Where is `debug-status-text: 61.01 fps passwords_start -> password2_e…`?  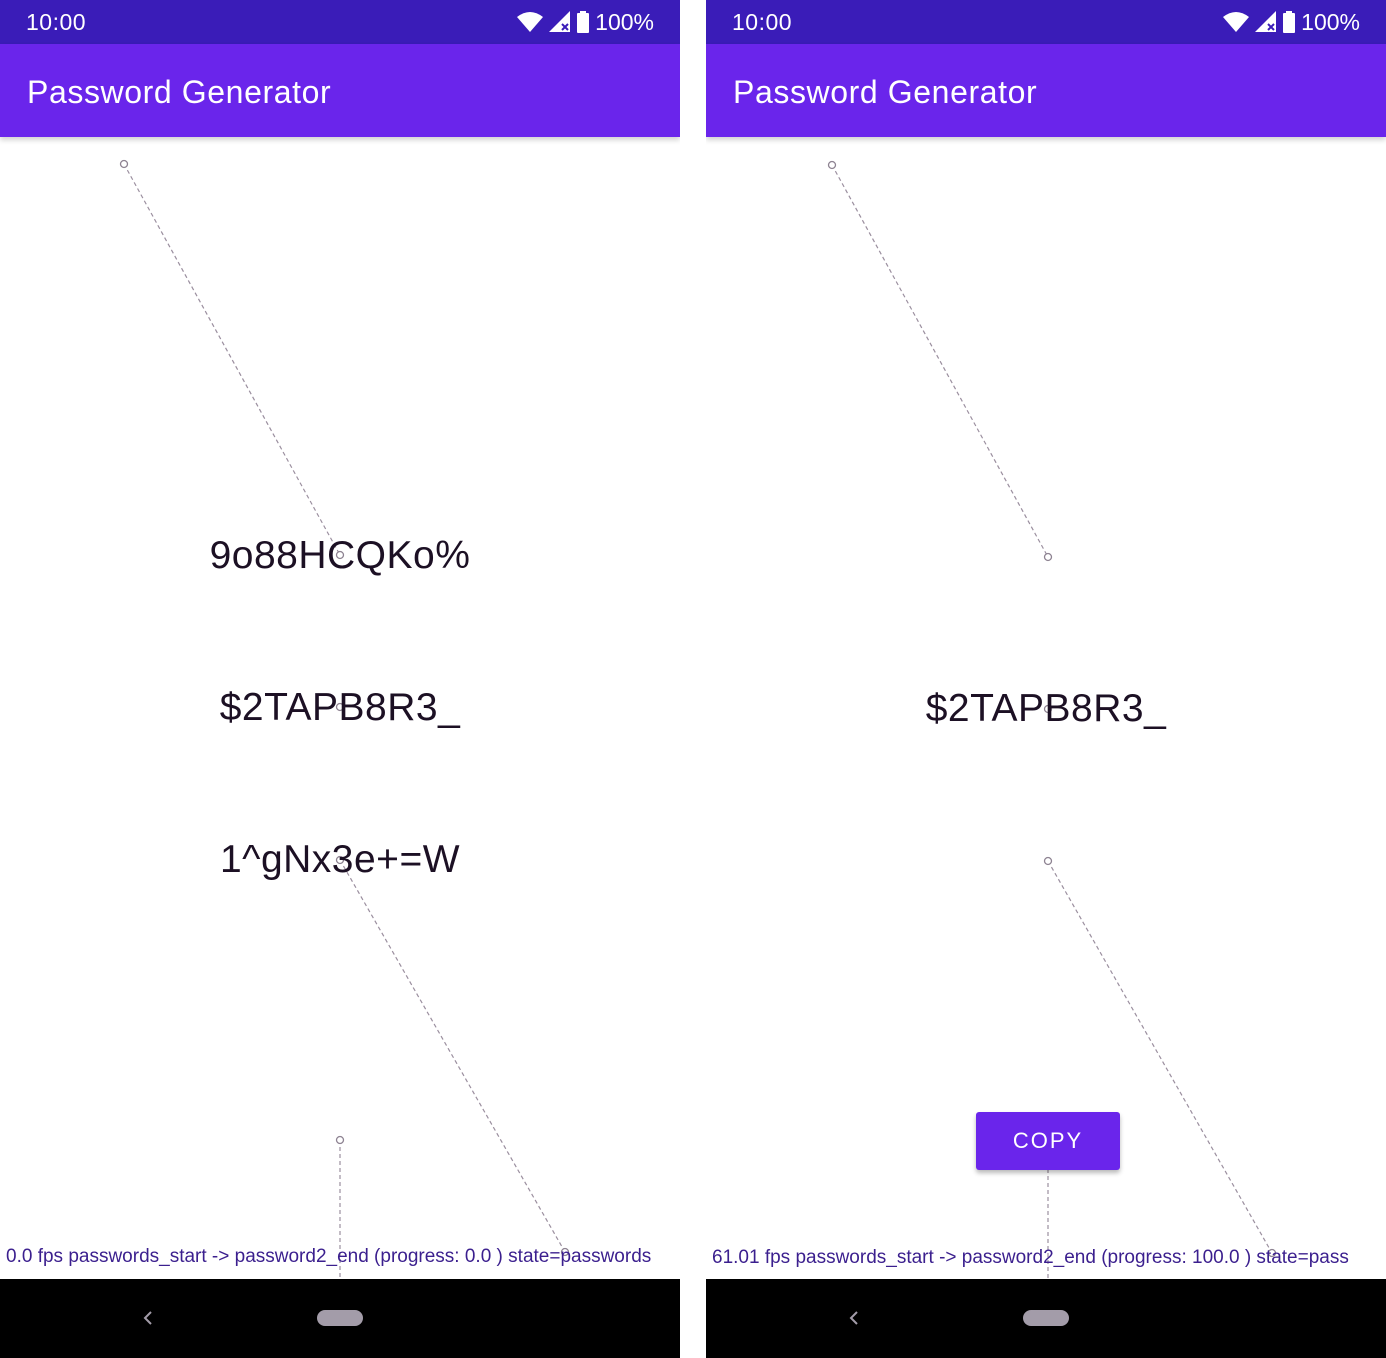
debug-status-text: 61.01 fps passwords_start -> password2_e… is located at coordinates (1030, 1257).